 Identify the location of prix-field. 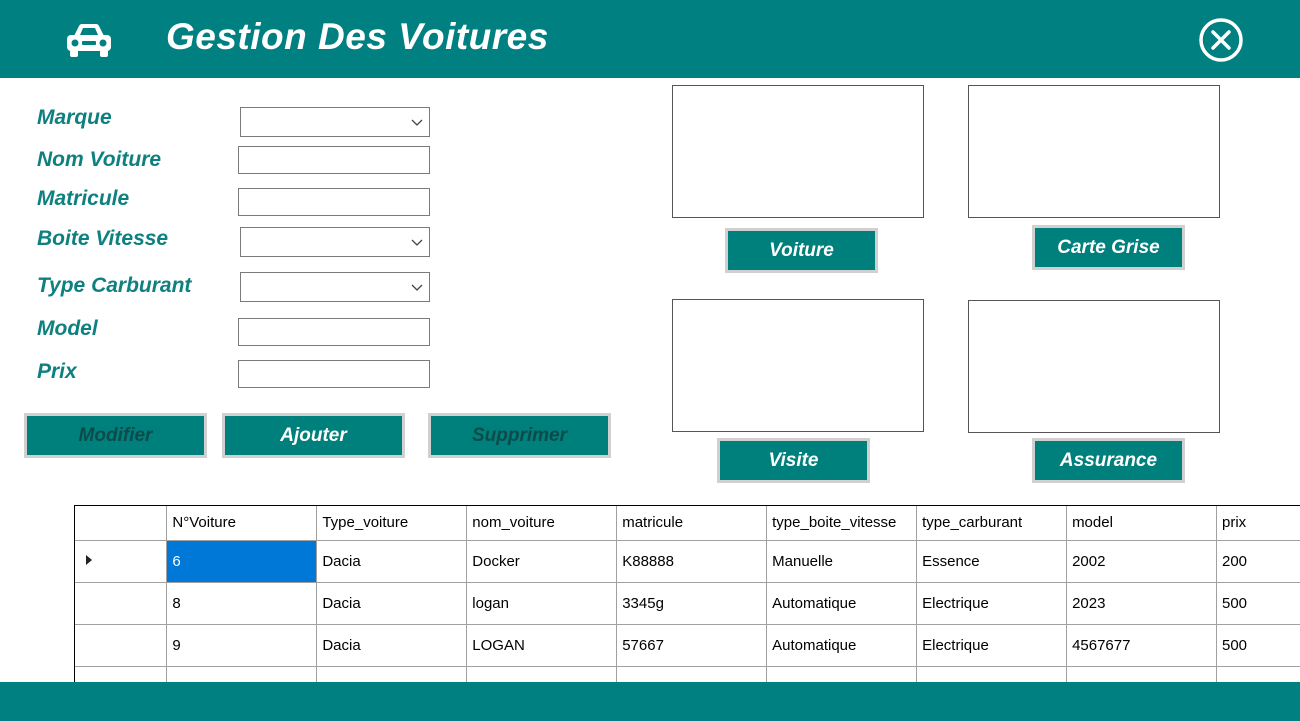
(334, 374).